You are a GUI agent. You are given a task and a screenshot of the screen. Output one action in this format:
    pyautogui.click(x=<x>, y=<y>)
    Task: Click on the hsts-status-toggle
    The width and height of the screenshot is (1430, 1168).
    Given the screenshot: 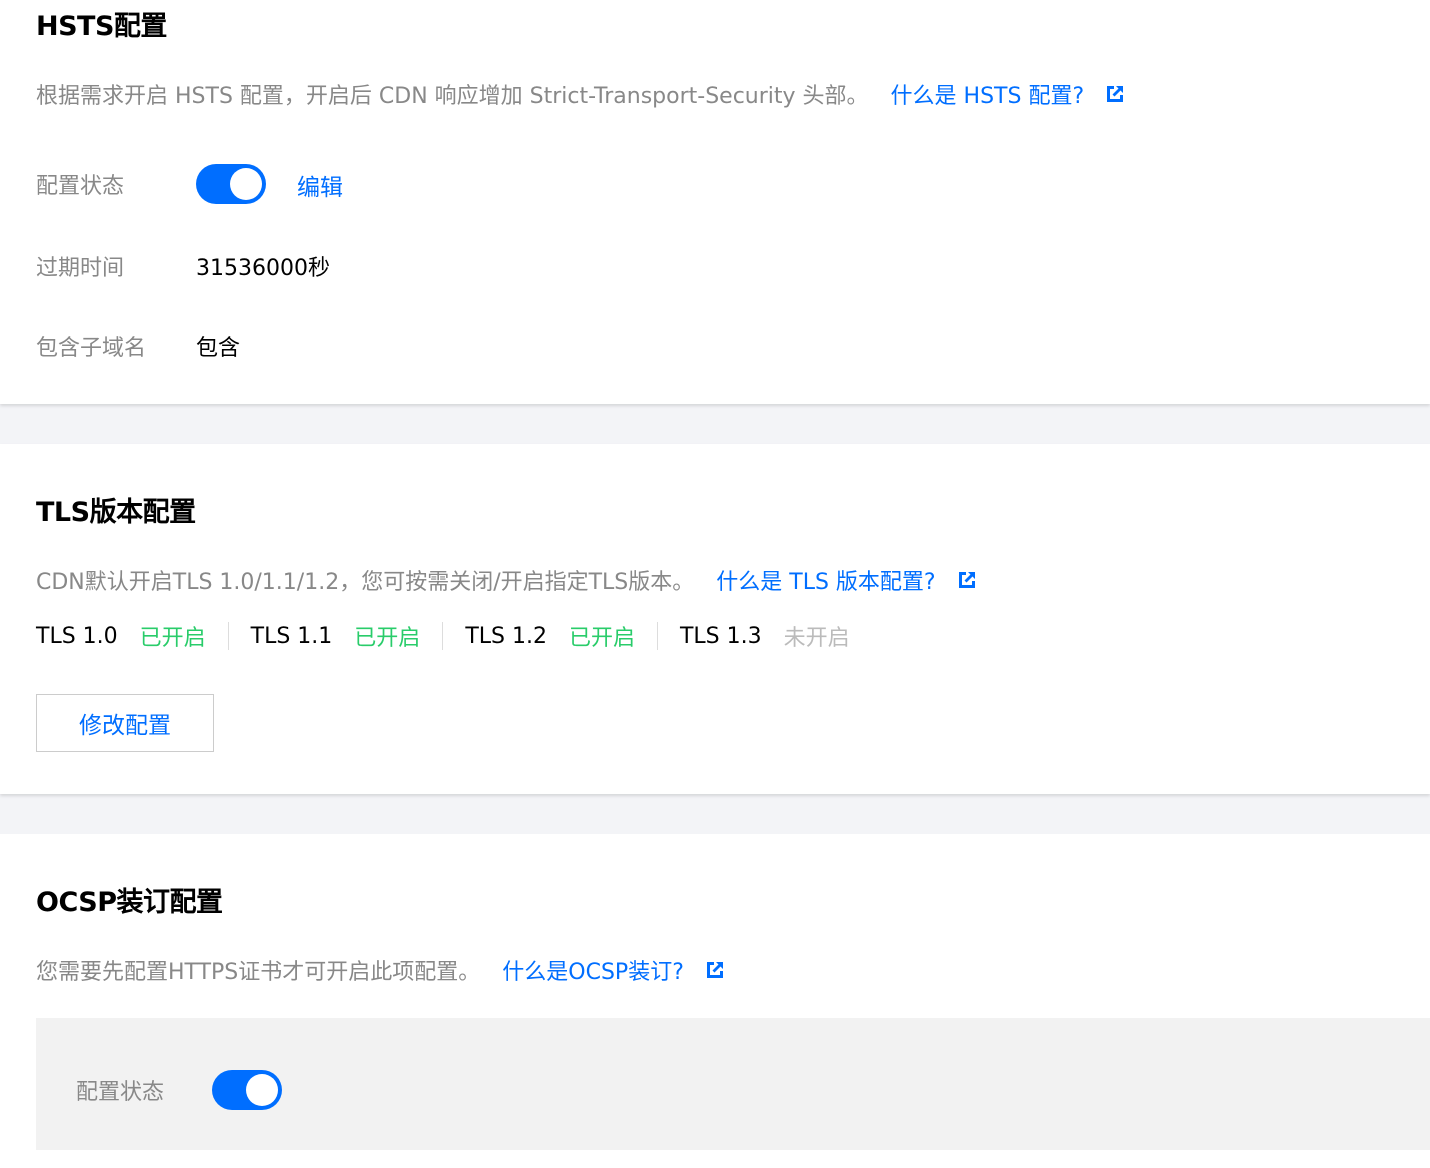 What is the action you would take?
    pyautogui.click(x=231, y=184)
    